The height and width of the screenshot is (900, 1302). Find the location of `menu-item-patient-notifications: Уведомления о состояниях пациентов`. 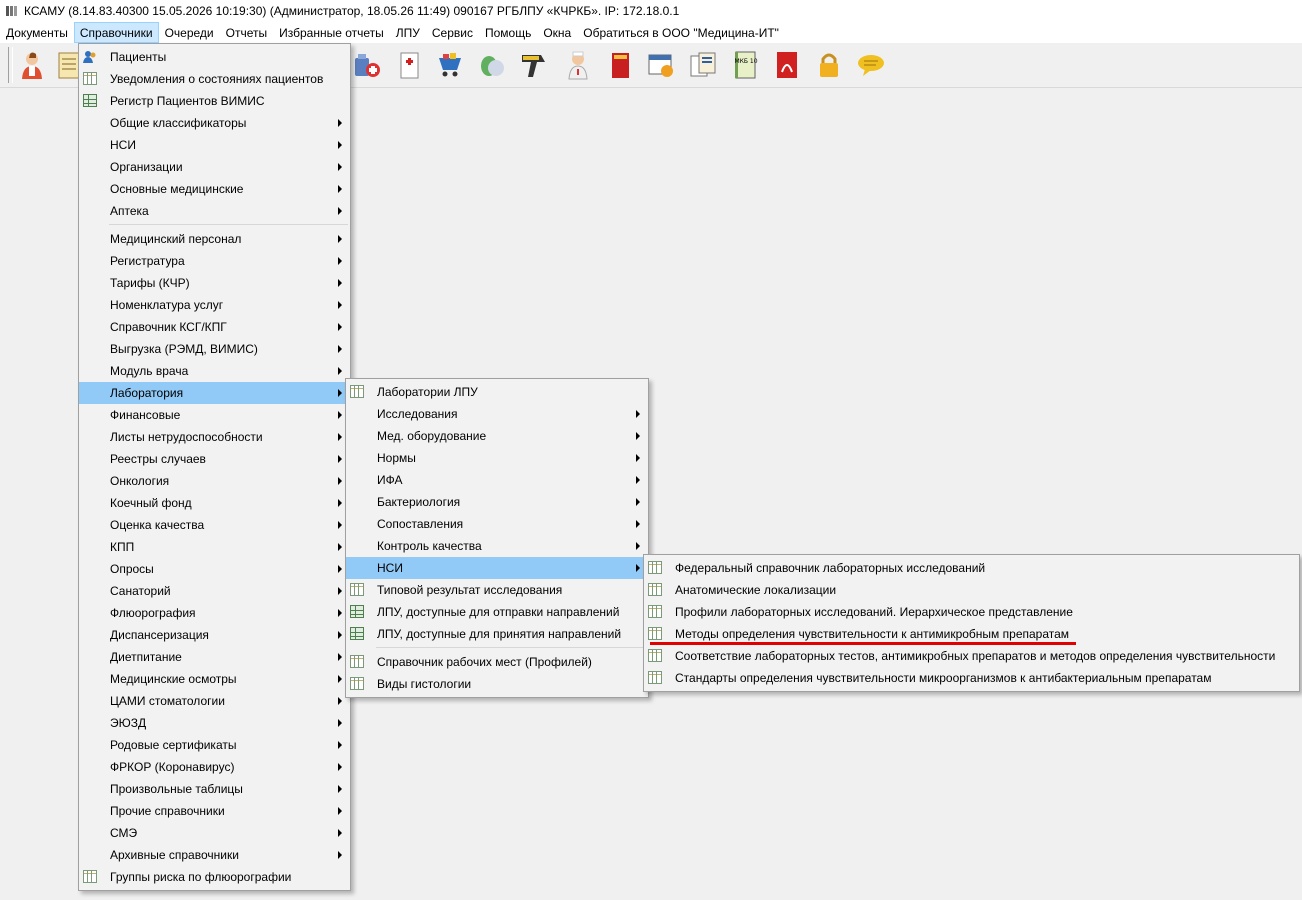

menu-item-patient-notifications: Уведомления о состояниях пациентов is located at coordinates (214, 79).